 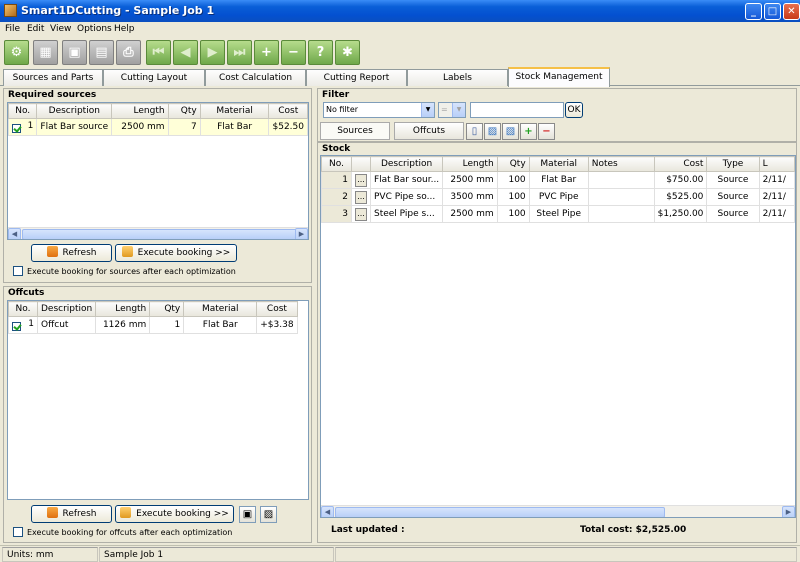 I want to click on import-button: ▨, so click(x=492, y=131).